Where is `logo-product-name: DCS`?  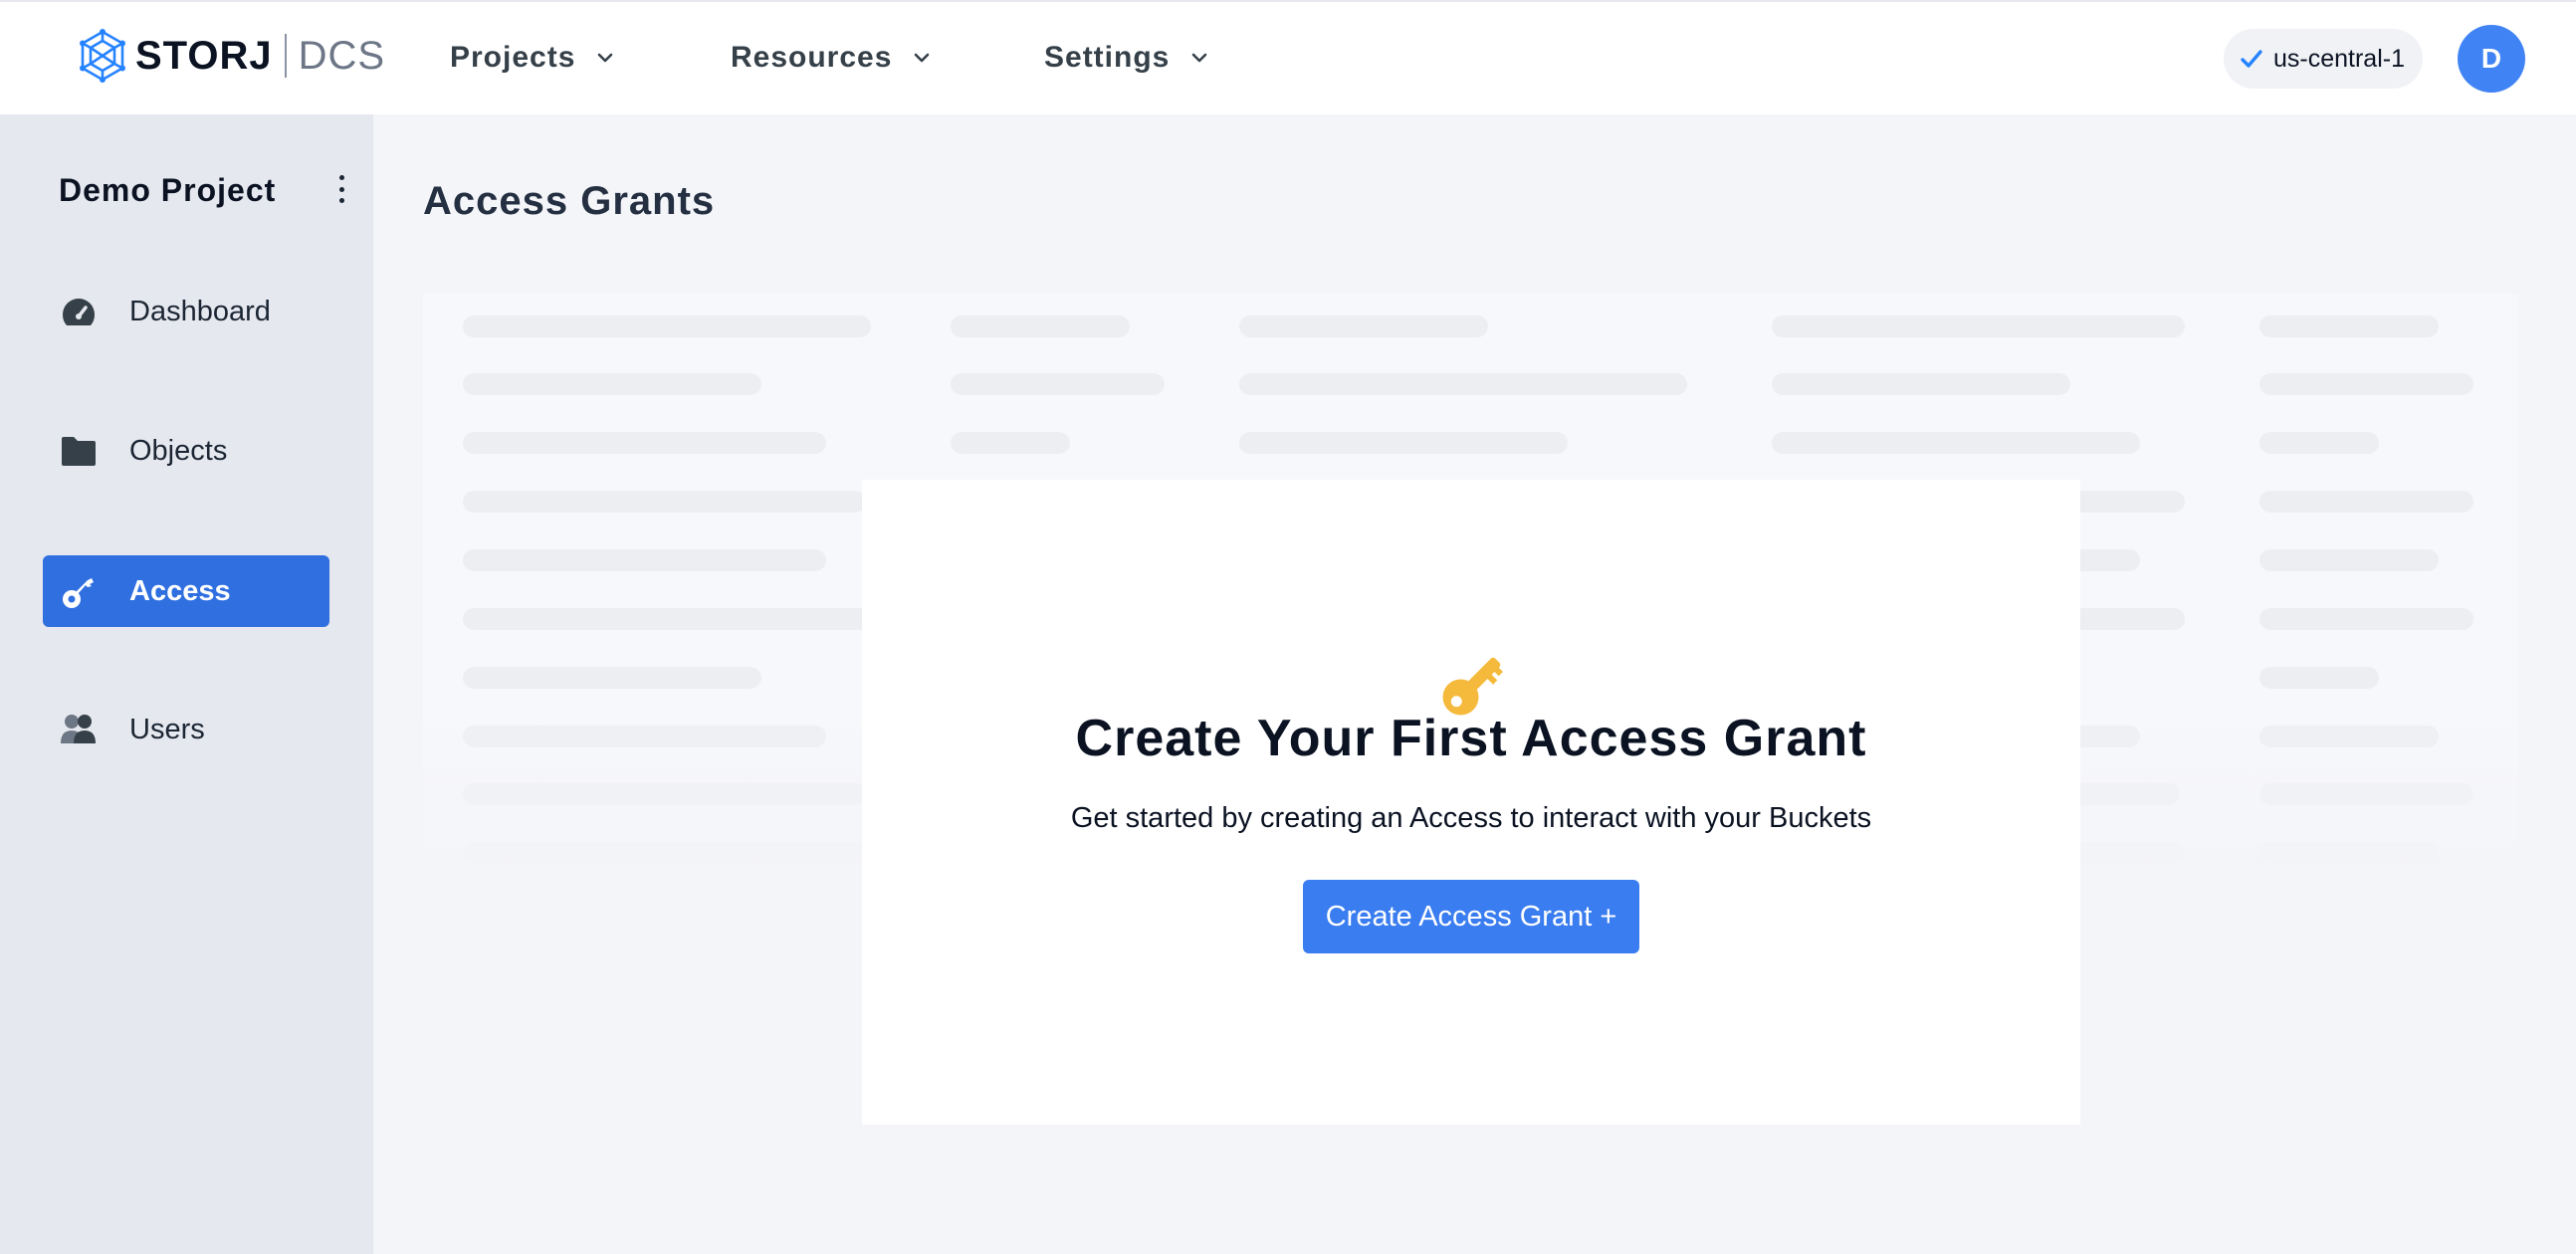
logo-product-name: DCS is located at coordinates (342, 55).